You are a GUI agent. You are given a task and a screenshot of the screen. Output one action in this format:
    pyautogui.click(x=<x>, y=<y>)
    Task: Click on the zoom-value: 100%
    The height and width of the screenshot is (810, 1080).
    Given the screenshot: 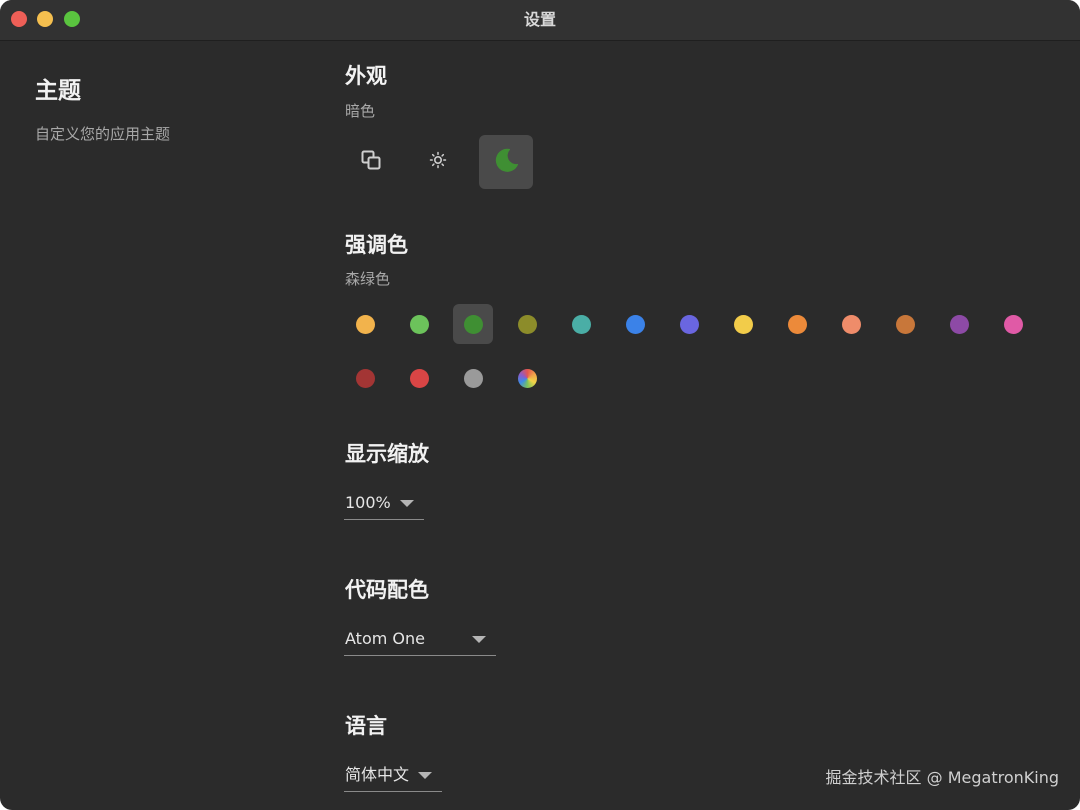 What is the action you would take?
    pyautogui.click(x=368, y=502)
    